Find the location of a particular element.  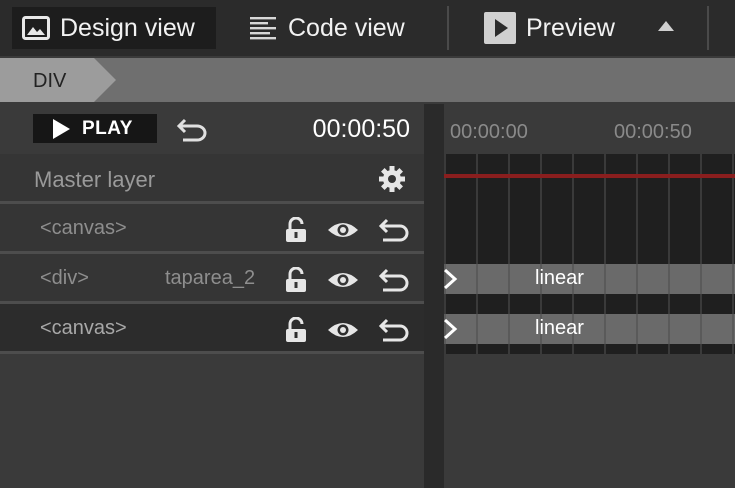

time-ruler: 00:00:00 00:00:50 is located at coordinates (589, 129).